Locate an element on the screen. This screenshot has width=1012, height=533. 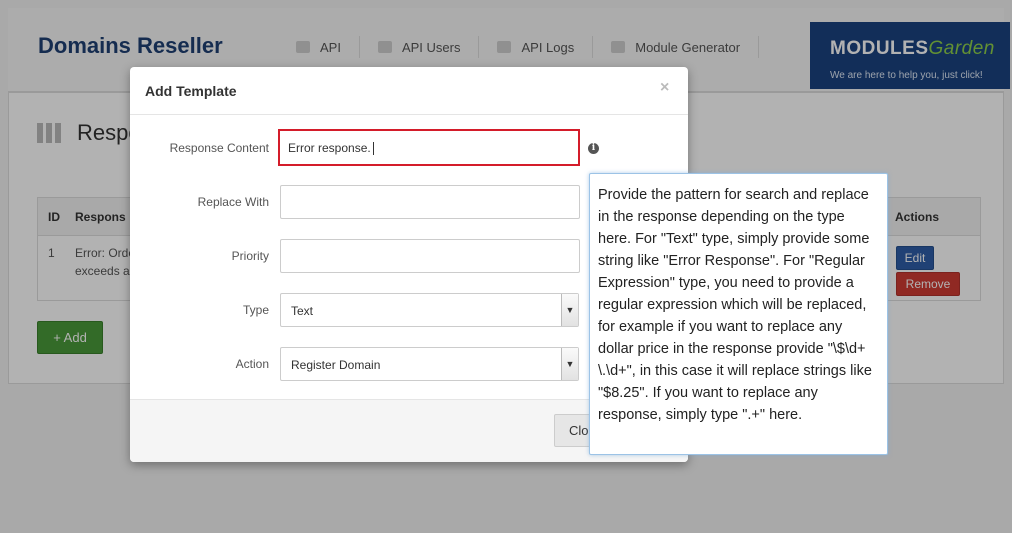
action-label: Action is located at coordinates (252, 364).